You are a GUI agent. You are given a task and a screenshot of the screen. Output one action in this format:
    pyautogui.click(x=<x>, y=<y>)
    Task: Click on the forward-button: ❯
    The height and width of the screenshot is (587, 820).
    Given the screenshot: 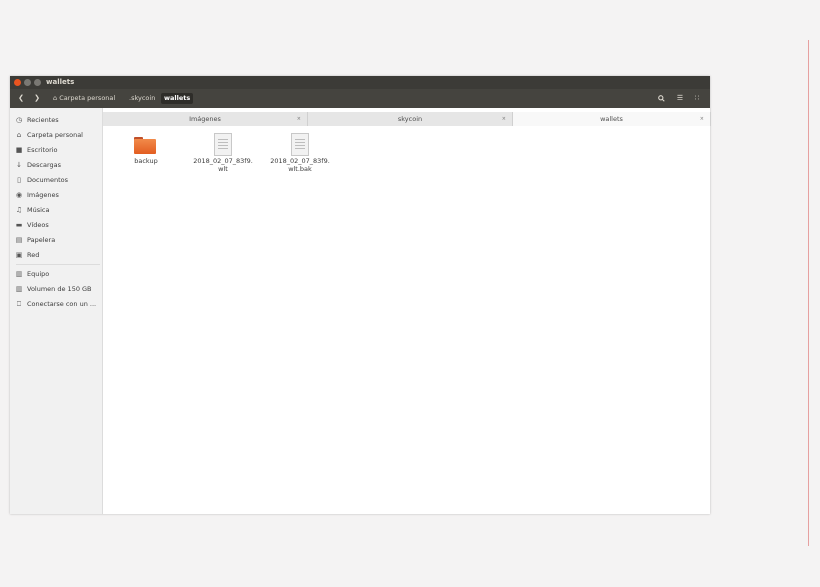 What is the action you would take?
    pyautogui.click(x=37, y=98)
    